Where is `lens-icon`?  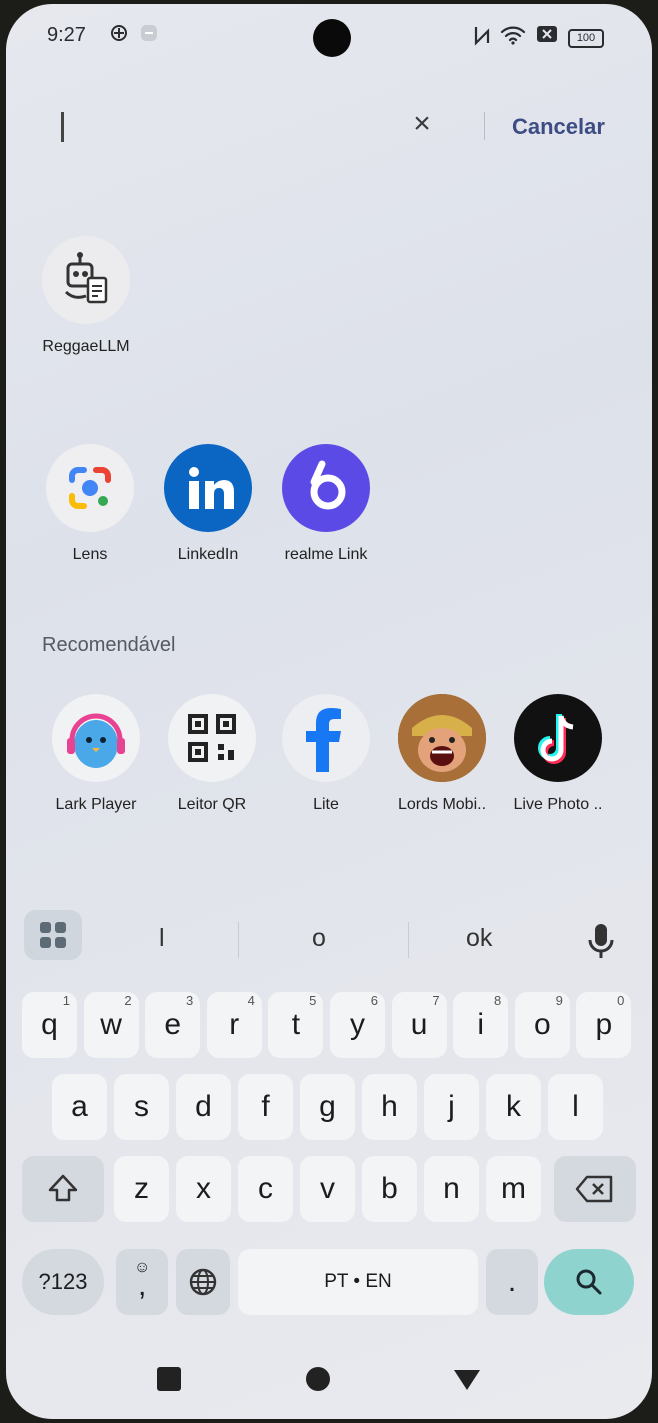
lens-icon is located at coordinates (90, 488).